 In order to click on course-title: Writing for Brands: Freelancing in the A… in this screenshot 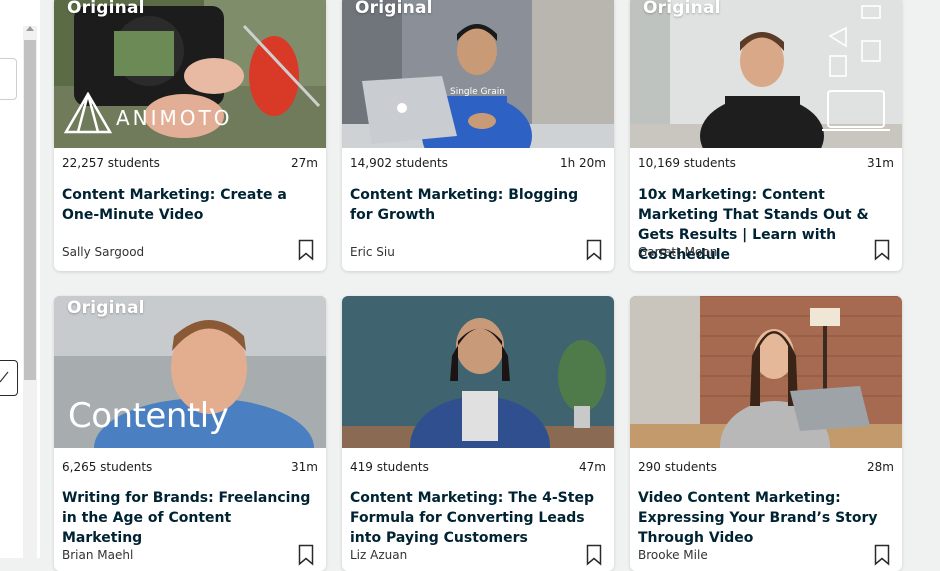, I will do `click(188, 518)`.